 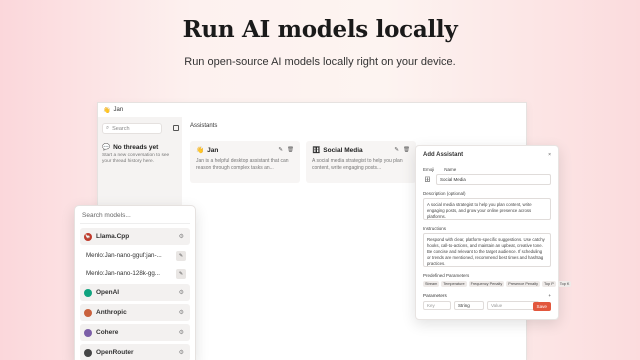 What do you see at coordinates (435, 295) in the screenshot?
I see `parameters-label: Parameters` at bounding box center [435, 295].